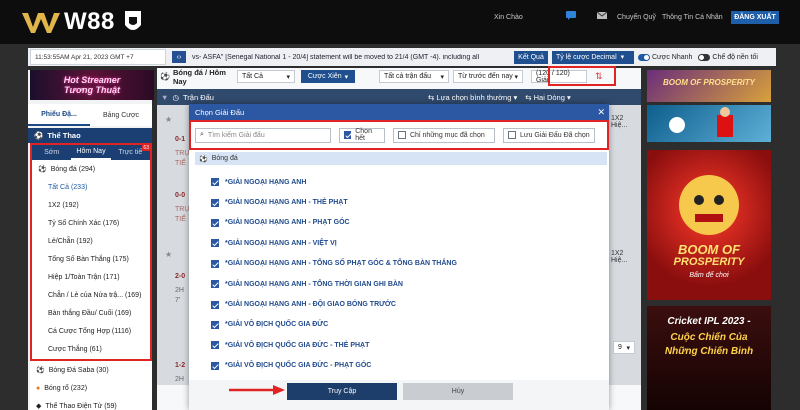 This screenshot has height=410, width=800. I want to click on market-item-ht-ft: Hiệp 1/Toàn Trận (171), so click(91, 277).